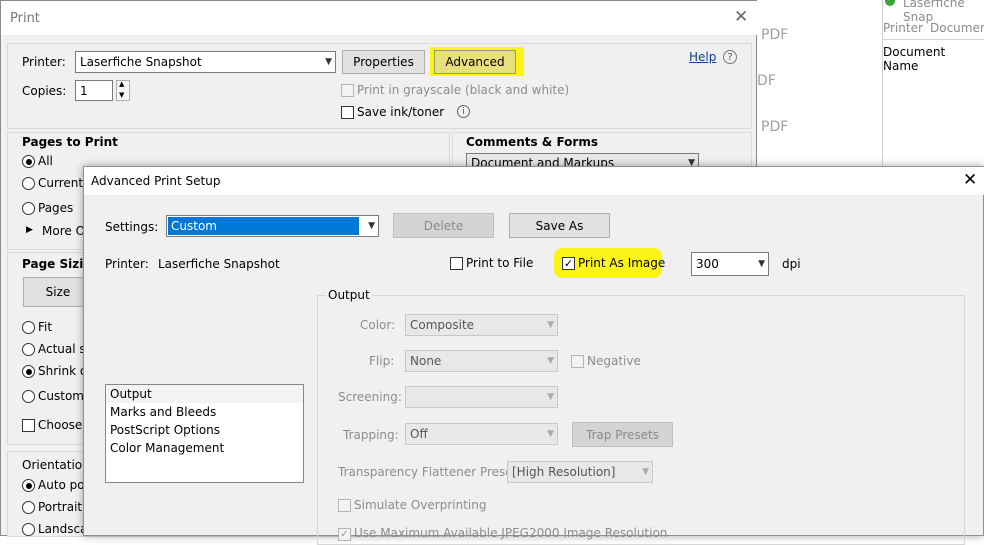 The width and height of the screenshot is (984, 545). Describe the element at coordinates (56, 465) in the screenshot. I see `orientation-title: Orientation` at that location.